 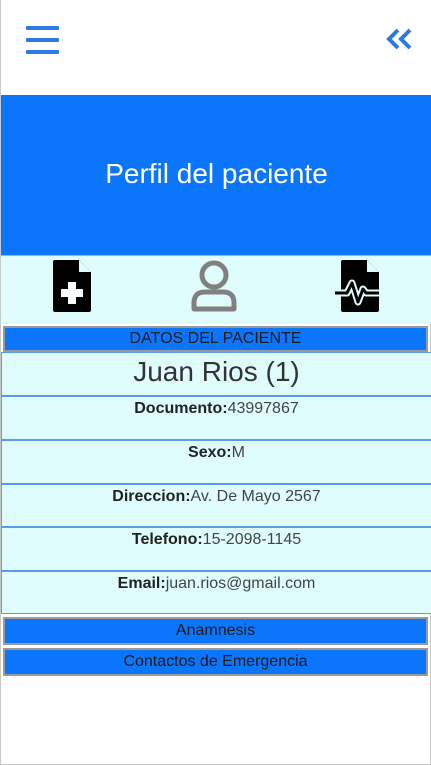 What do you see at coordinates (151, 496) in the screenshot?
I see `field-label: Direccion:` at bounding box center [151, 496].